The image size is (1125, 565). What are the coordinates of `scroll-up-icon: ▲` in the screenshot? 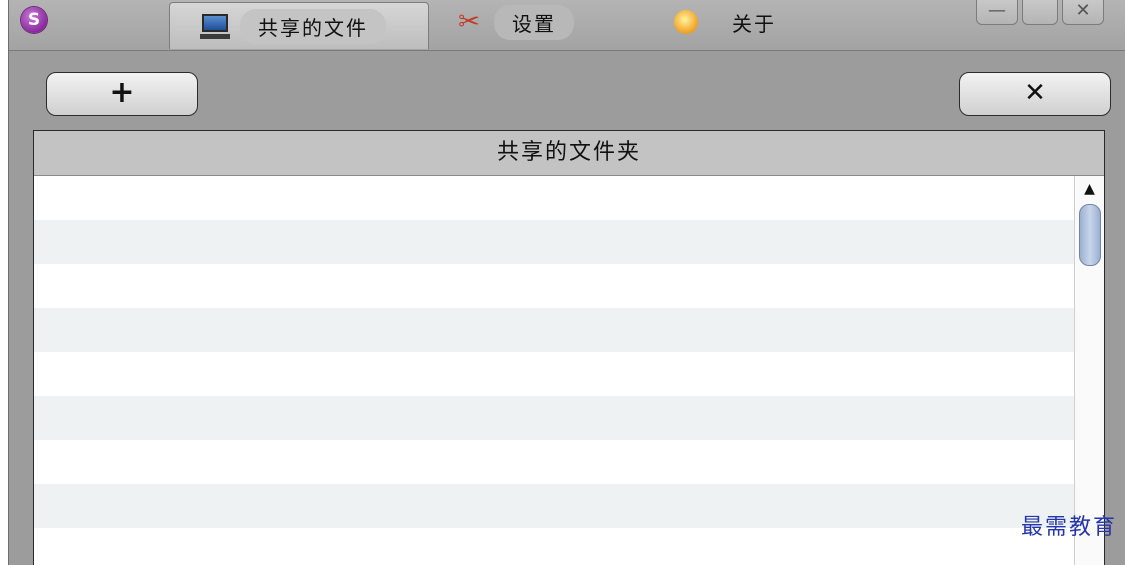 It's located at (1089, 188).